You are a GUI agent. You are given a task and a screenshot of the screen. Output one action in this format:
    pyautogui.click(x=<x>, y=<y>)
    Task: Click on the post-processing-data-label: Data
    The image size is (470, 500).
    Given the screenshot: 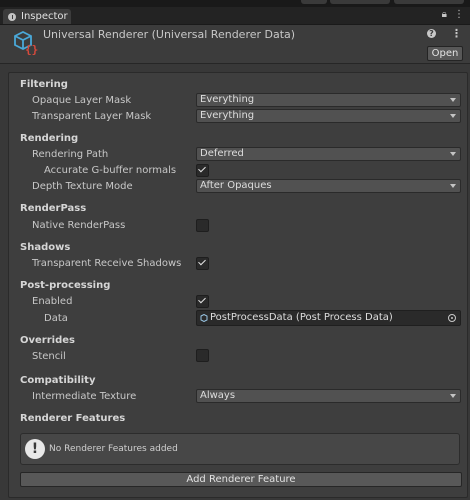 What is the action you would take?
    pyautogui.click(x=56, y=318)
    